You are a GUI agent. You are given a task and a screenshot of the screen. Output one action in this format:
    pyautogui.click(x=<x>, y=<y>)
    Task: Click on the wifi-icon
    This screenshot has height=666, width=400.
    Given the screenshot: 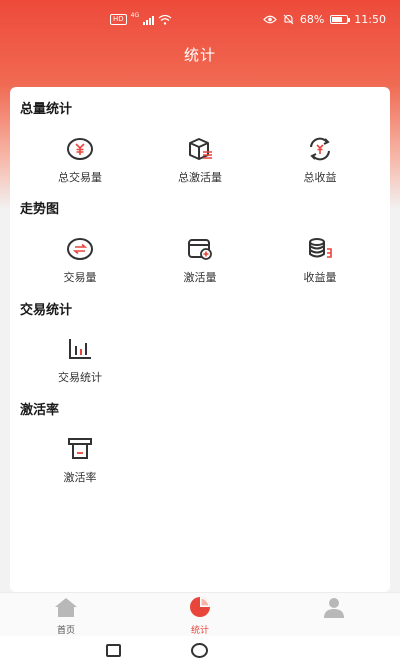 What is the action you would take?
    pyautogui.click(x=165, y=19)
    